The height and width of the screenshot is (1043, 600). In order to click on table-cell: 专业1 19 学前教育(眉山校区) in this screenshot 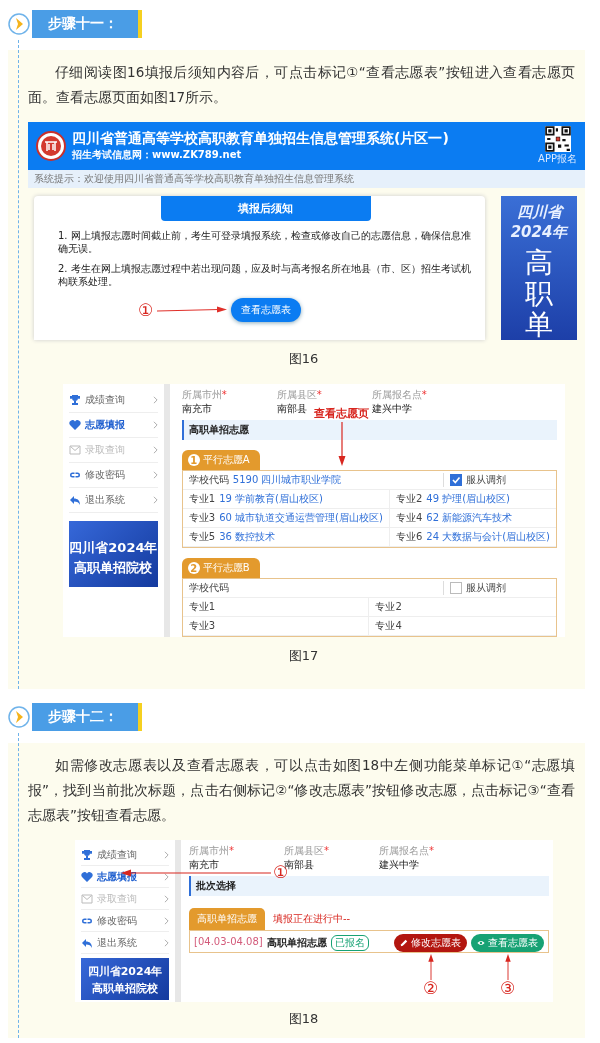, I will do `click(286, 500)`.